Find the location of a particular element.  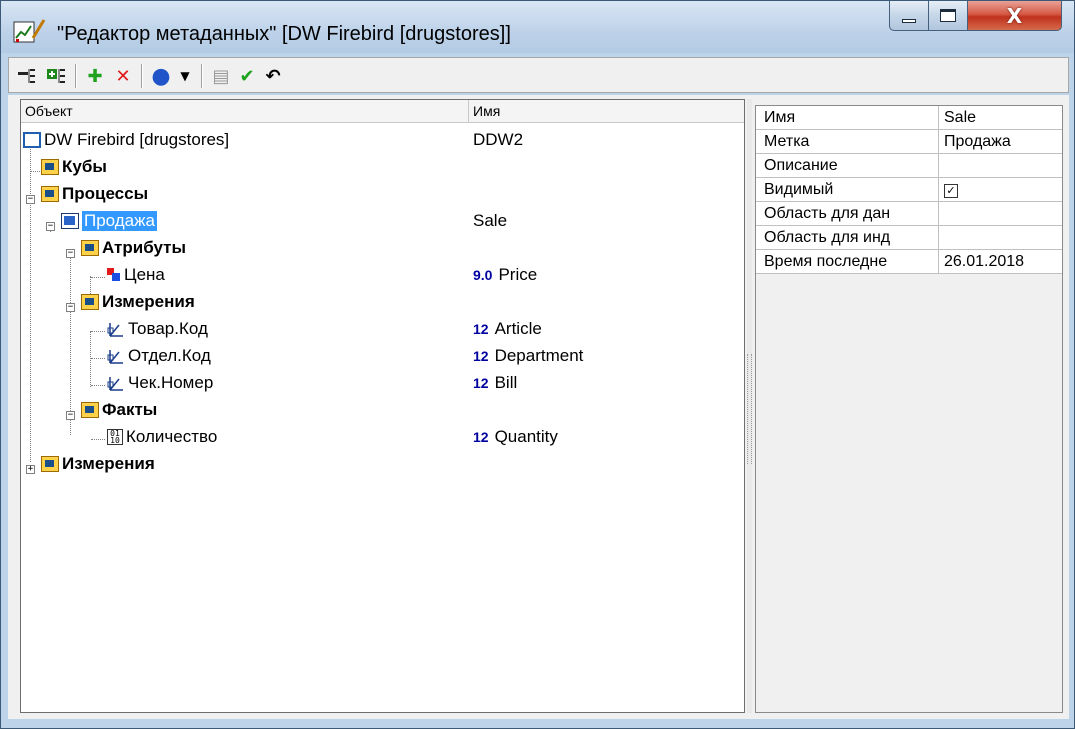

property-row: Видимый ✓ is located at coordinates (909, 190).